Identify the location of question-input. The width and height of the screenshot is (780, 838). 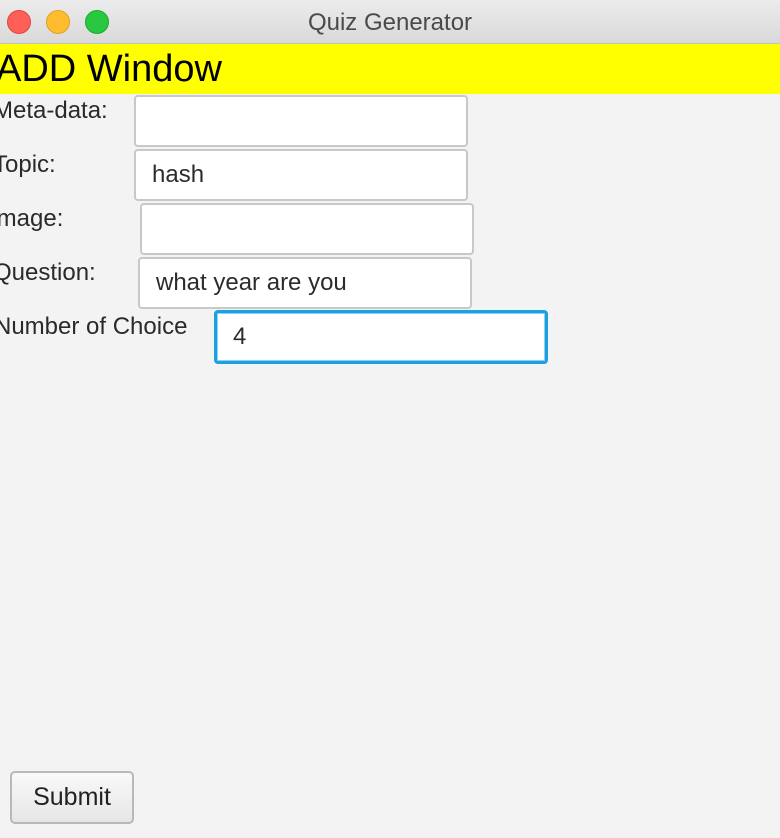
(305, 283).